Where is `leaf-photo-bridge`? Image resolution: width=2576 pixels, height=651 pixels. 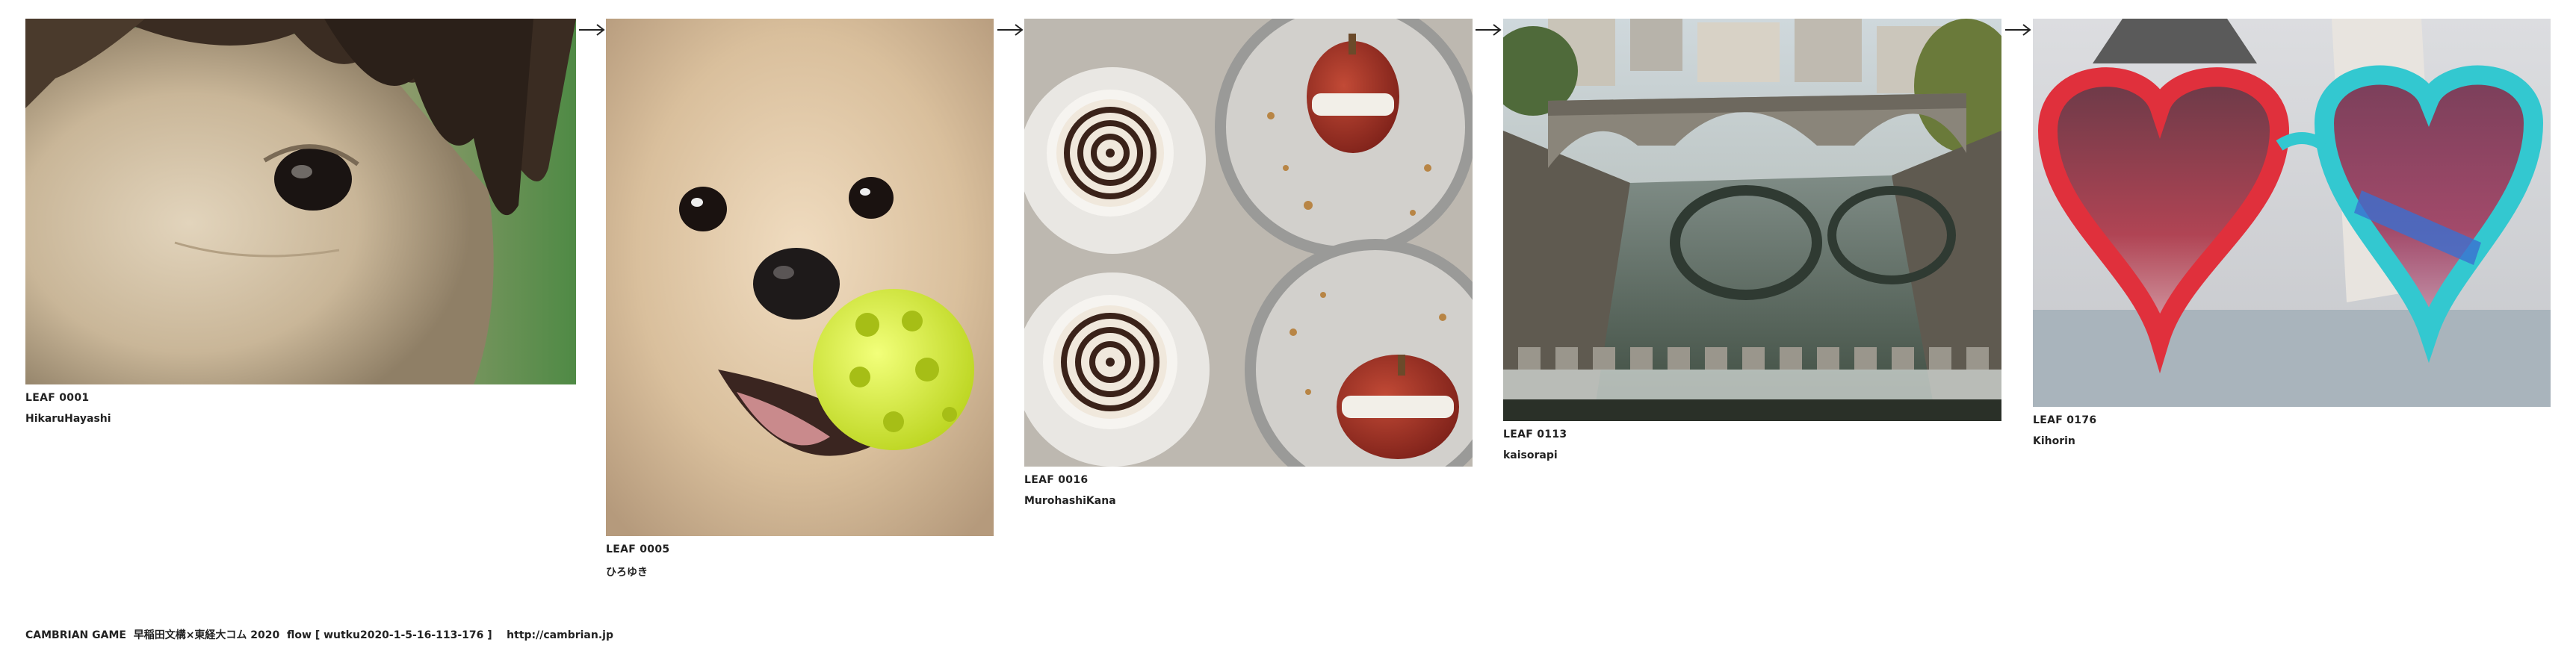
leaf-photo-bridge is located at coordinates (1752, 220).